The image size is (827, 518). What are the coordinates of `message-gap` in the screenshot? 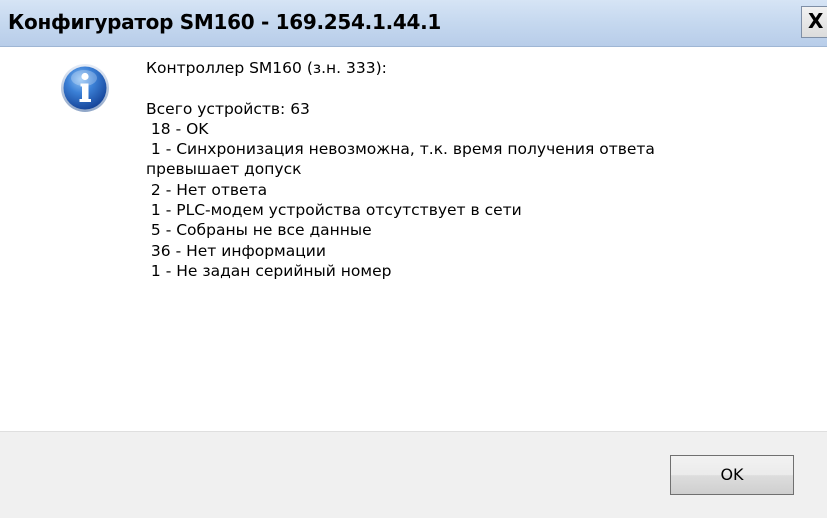 It's located at (400, 88).